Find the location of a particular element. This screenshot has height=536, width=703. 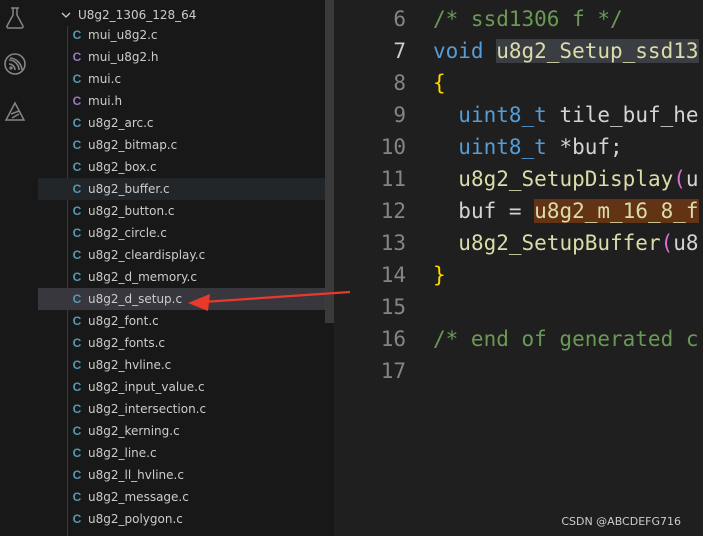

file-item: Cmui.c is located at coordinates (182, 79).